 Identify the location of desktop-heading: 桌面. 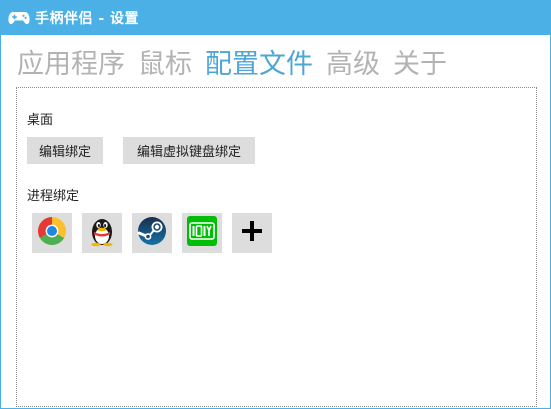
(40, 120).